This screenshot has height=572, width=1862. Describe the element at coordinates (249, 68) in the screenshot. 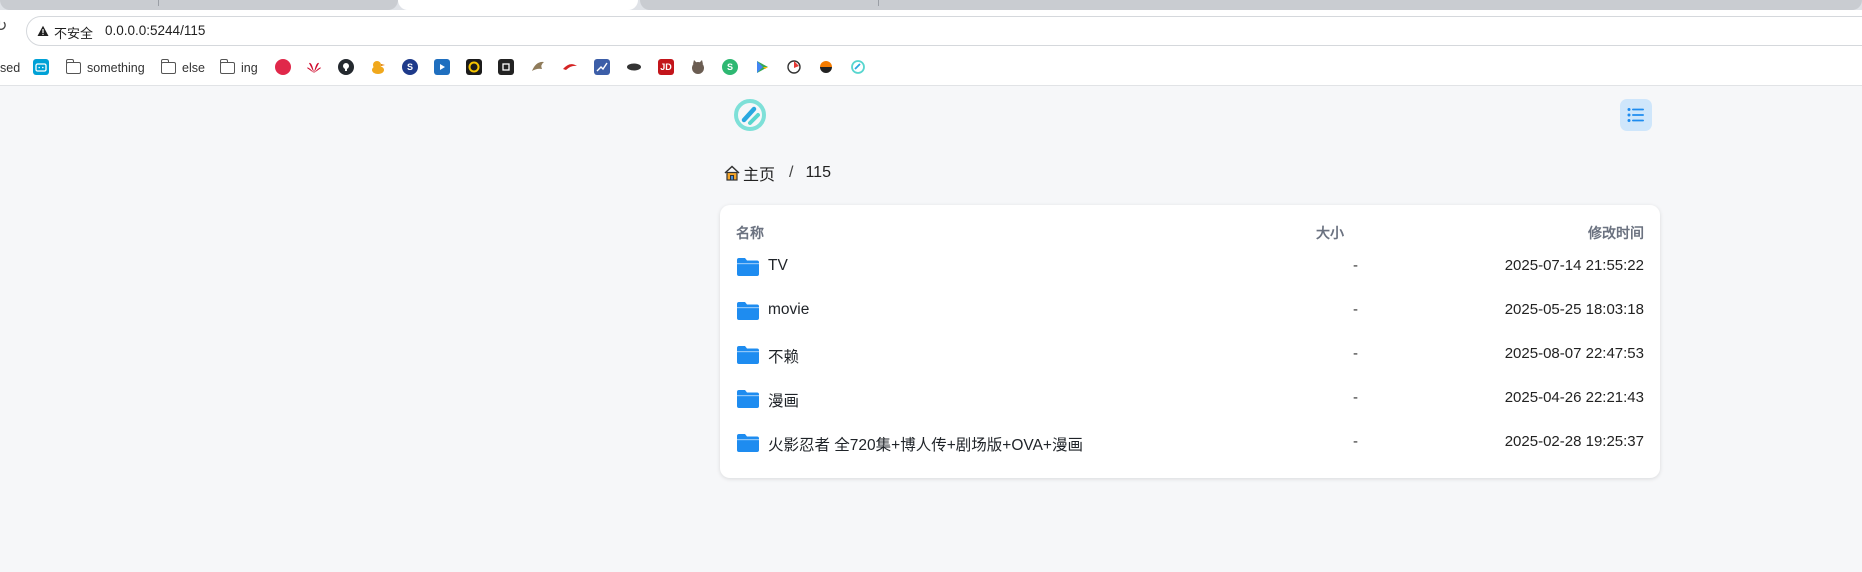

I see `bookmark-label: ing` at that location.